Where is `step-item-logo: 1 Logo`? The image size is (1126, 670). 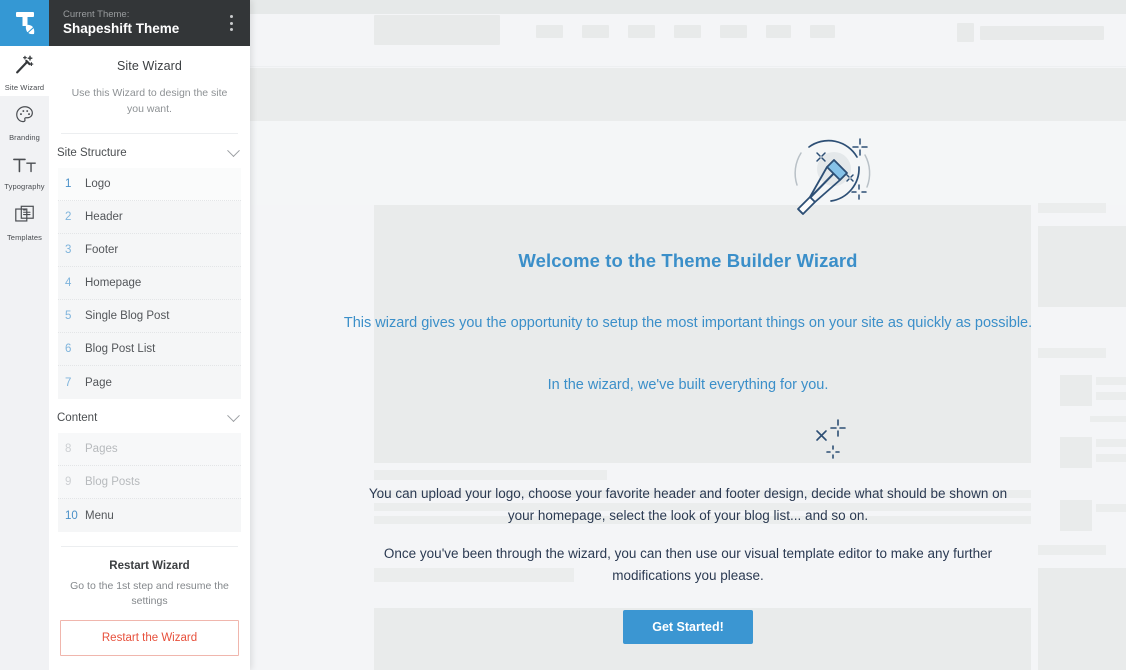 step-item-logo: 1 Logo is located at coordinates (149, 184).